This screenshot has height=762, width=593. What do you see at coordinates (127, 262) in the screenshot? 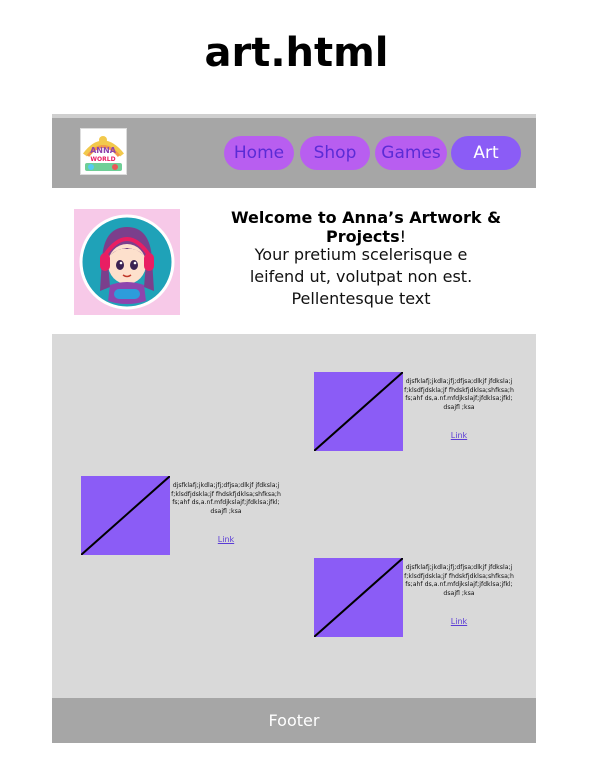
I see `girl-gamer-avatar-icon` at bounding box center [127, 262].